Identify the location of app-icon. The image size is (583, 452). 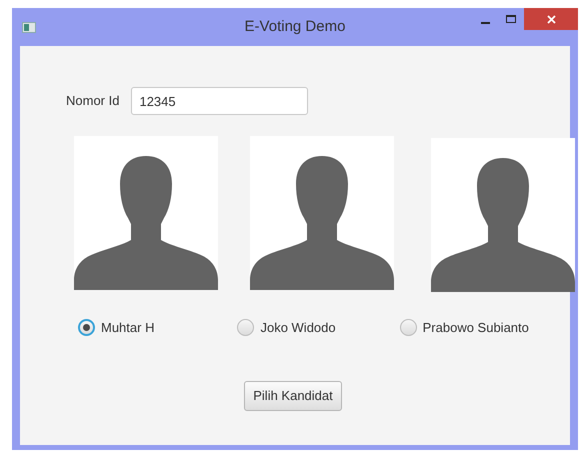
(29, 27).